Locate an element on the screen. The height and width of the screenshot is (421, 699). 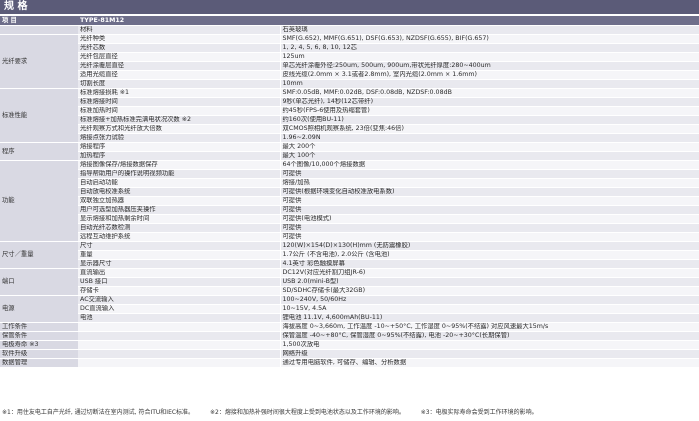
item-cell: 尺寸 is located at coordinates (179, 246).